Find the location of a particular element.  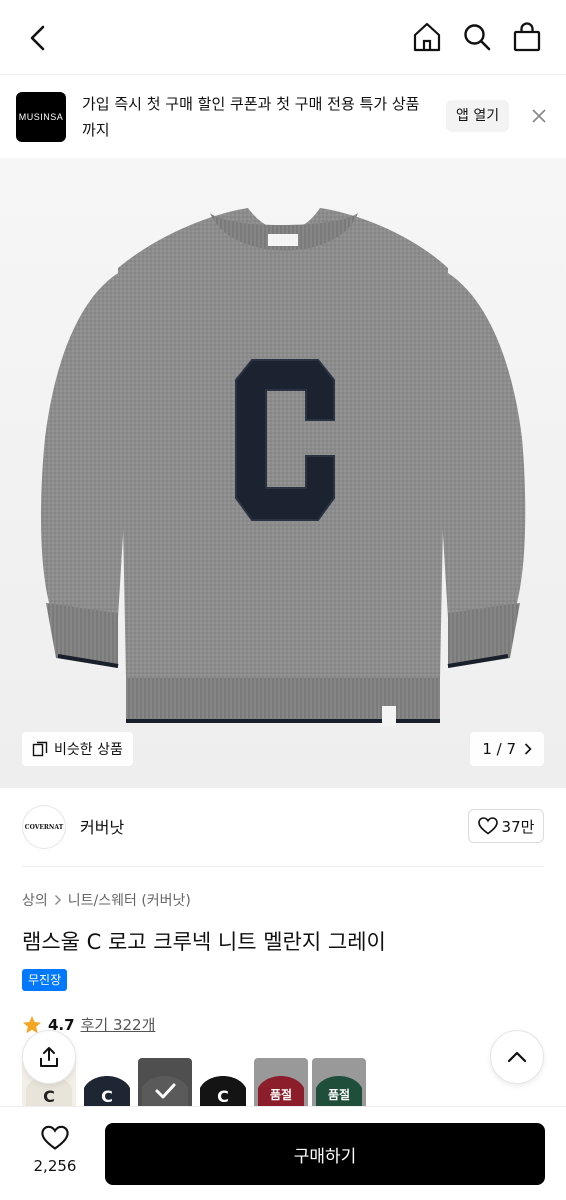

breadcrumb: 상의 니트/스웨터 (커버낫) is located at coordinates (106, 900).